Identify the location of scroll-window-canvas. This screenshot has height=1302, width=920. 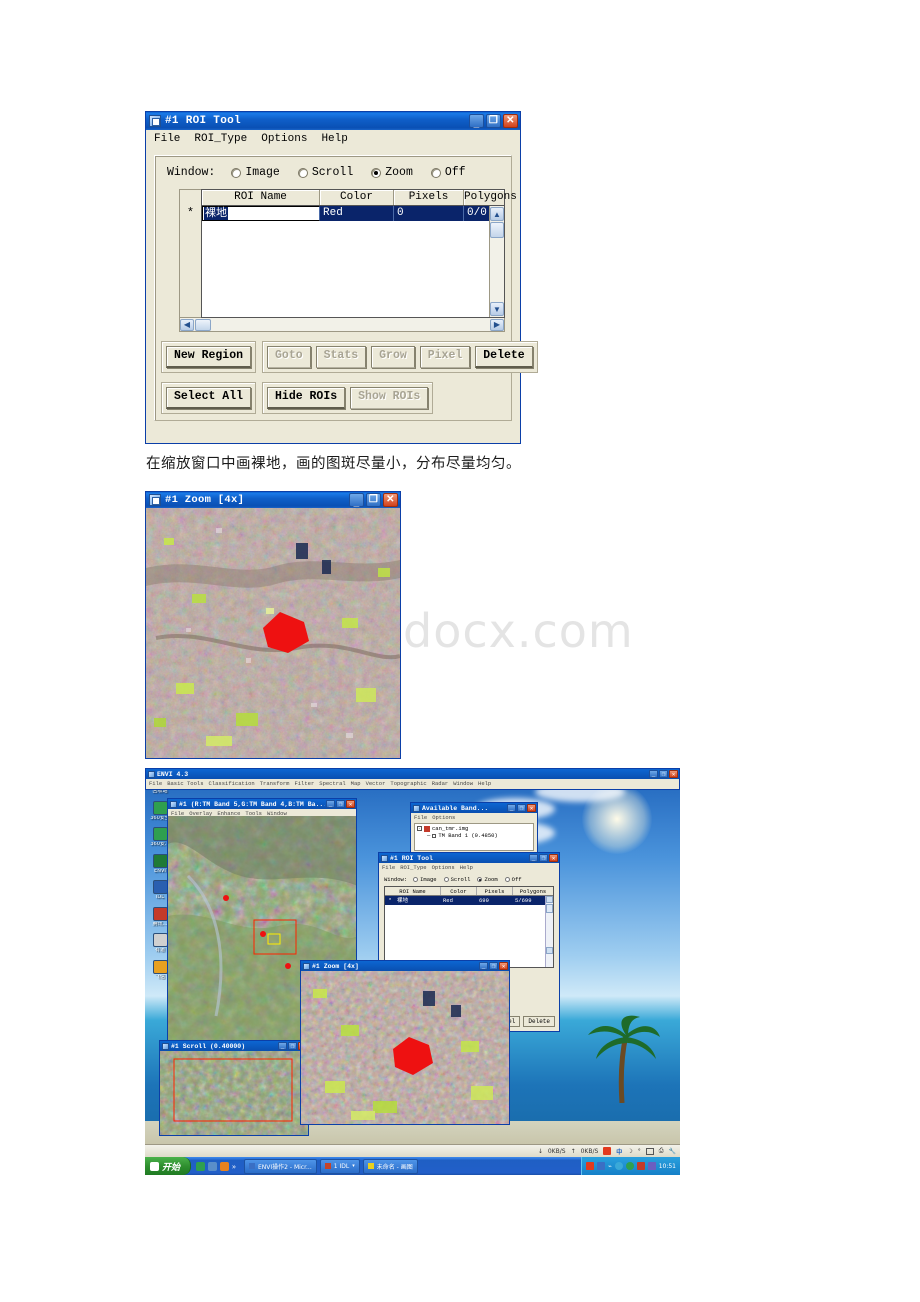
(234, 1093).